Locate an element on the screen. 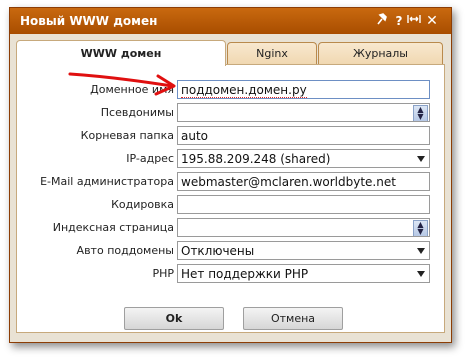 The height and width of the screenshot is (360, 470). aliases-input: ▲ ▼ is located at coordinates (303, 112).